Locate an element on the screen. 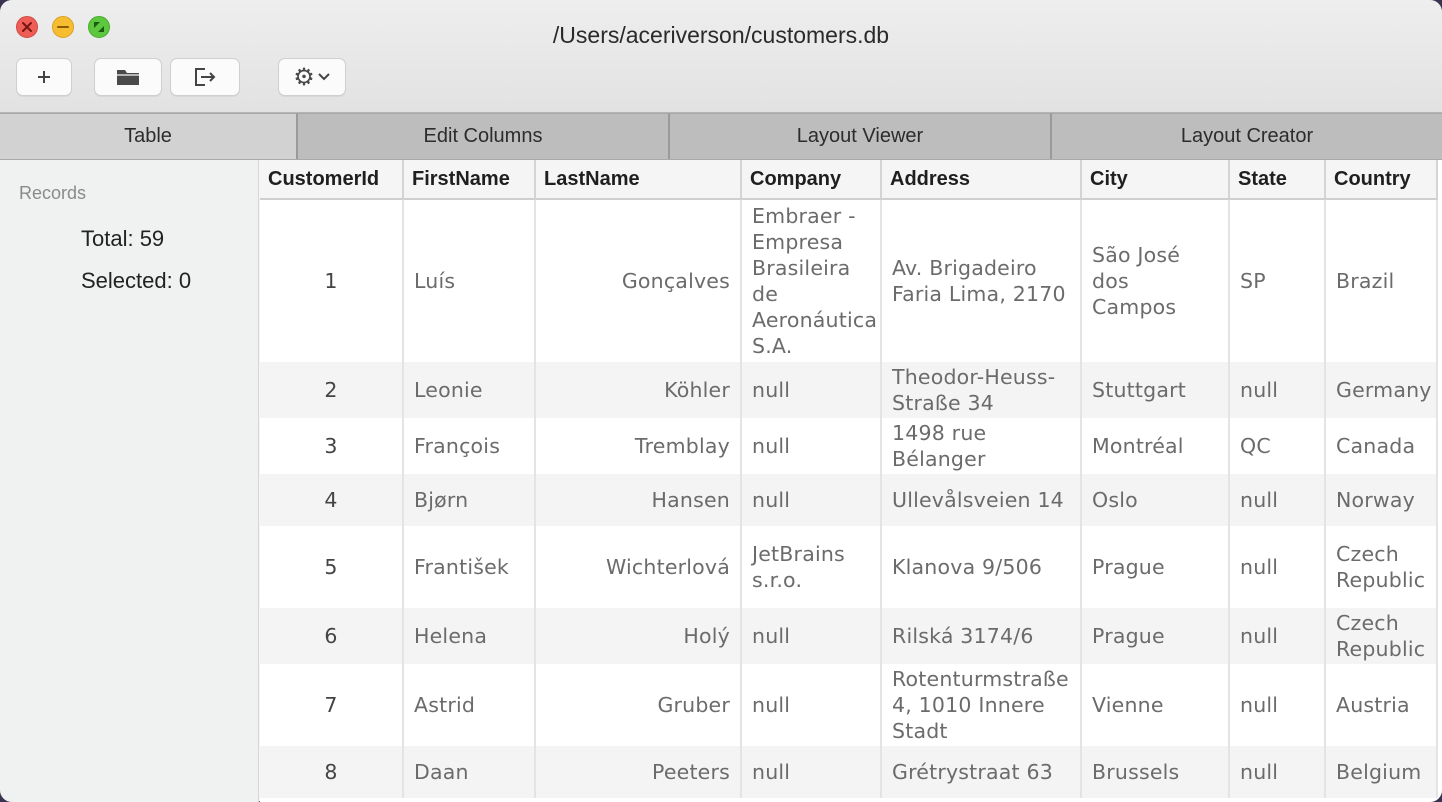 Image resolution: width=1442 pixels, height=802 pixels. cell-firstname: Astrid is located at coordinates (470, 705).